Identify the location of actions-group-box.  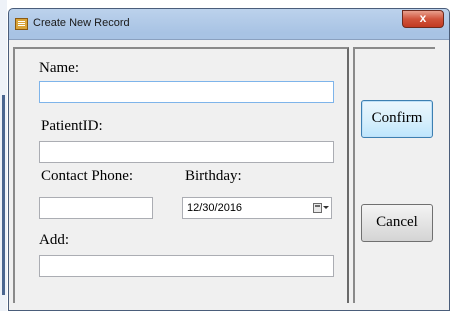
(394, 175).